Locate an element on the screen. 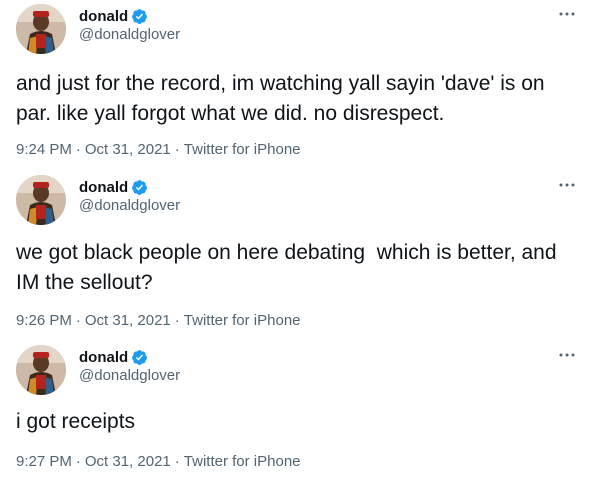  tweet-text: i got receipts is located at coordinates (76, 421).